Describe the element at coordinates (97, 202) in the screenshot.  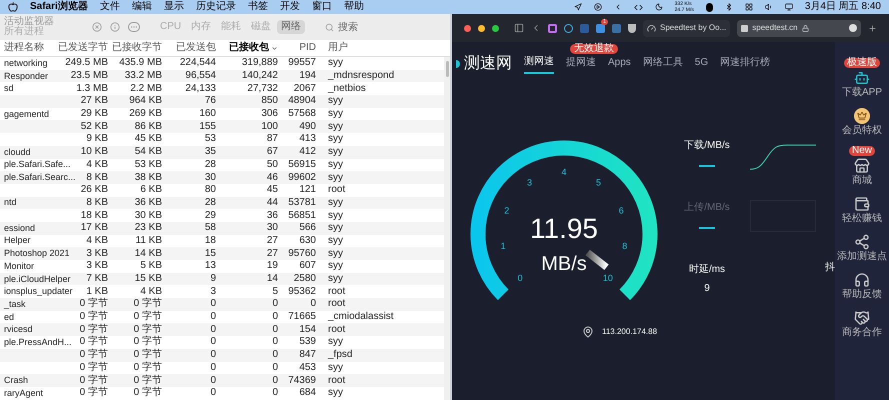
I see `table-cell: 8 KB` at that location.